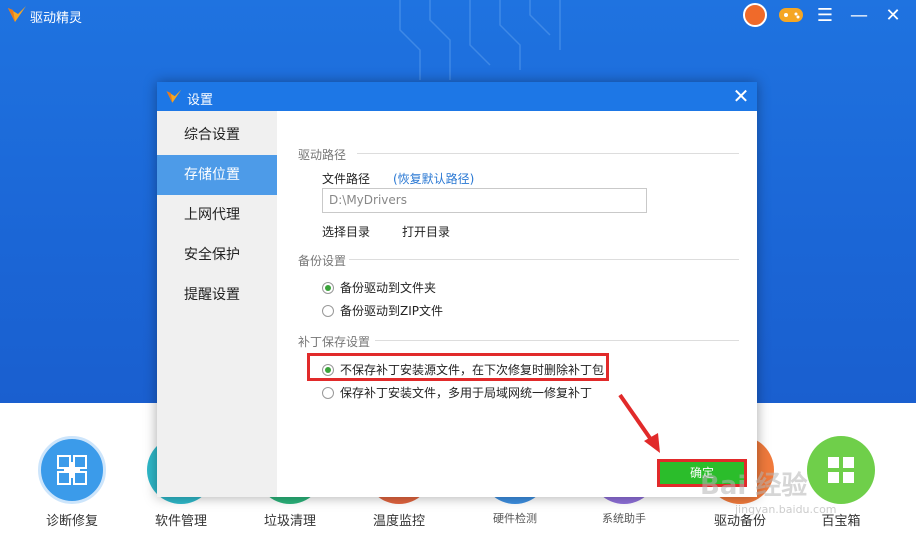  Describe the element at coordinates (624, 518) in the screenshot. I see `tool-label: 系统助手` at that location.